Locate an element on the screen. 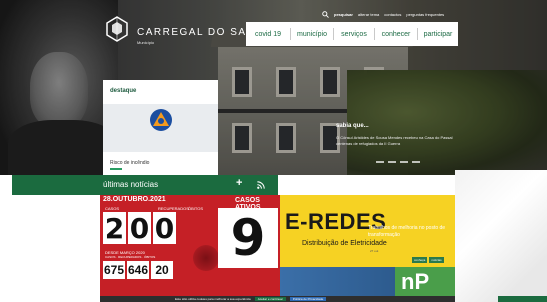 The image size is (547, 302). covid-obitos-label: ÓBITOS is located at coordinates (196, 208).